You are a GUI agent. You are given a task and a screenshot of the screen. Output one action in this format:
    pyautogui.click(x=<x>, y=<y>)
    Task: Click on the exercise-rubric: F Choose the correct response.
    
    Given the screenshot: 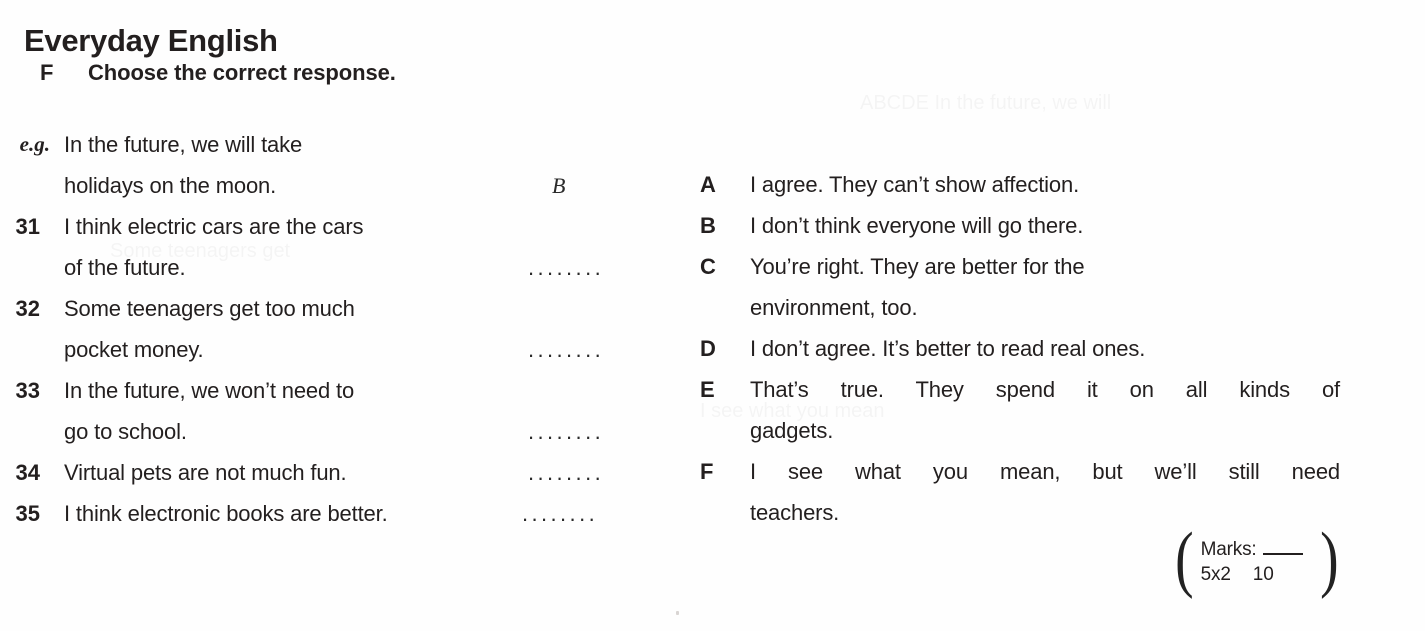 What is the action you would take?
    pyautogui.click(x=218, y=73)
    